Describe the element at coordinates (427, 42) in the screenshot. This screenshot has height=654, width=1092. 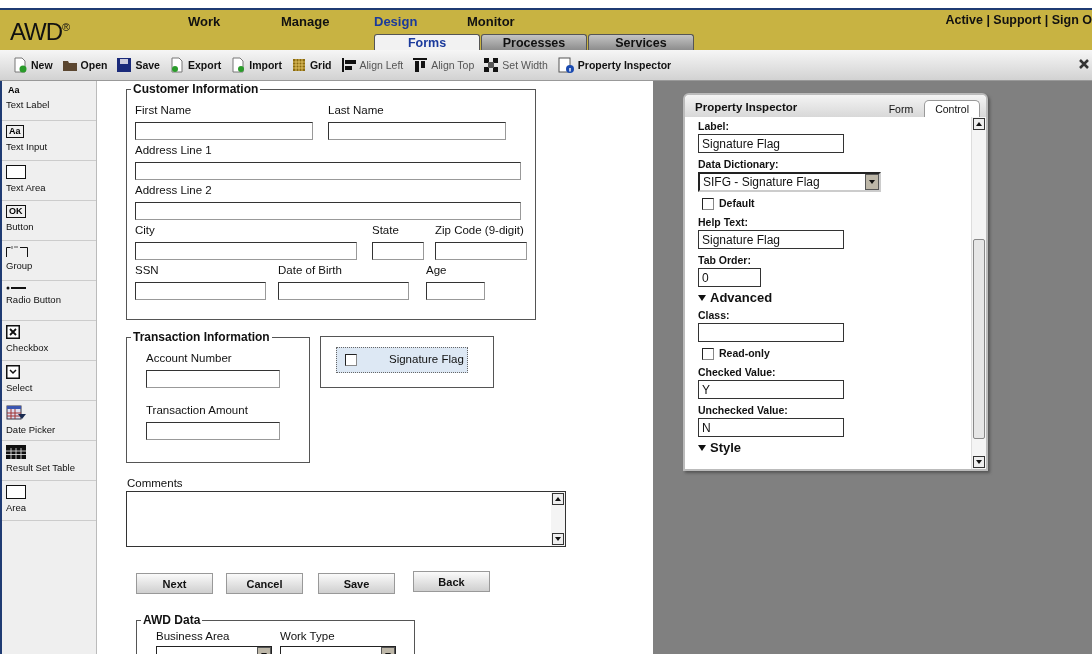
I see `sub-tab: Forms` at that location.